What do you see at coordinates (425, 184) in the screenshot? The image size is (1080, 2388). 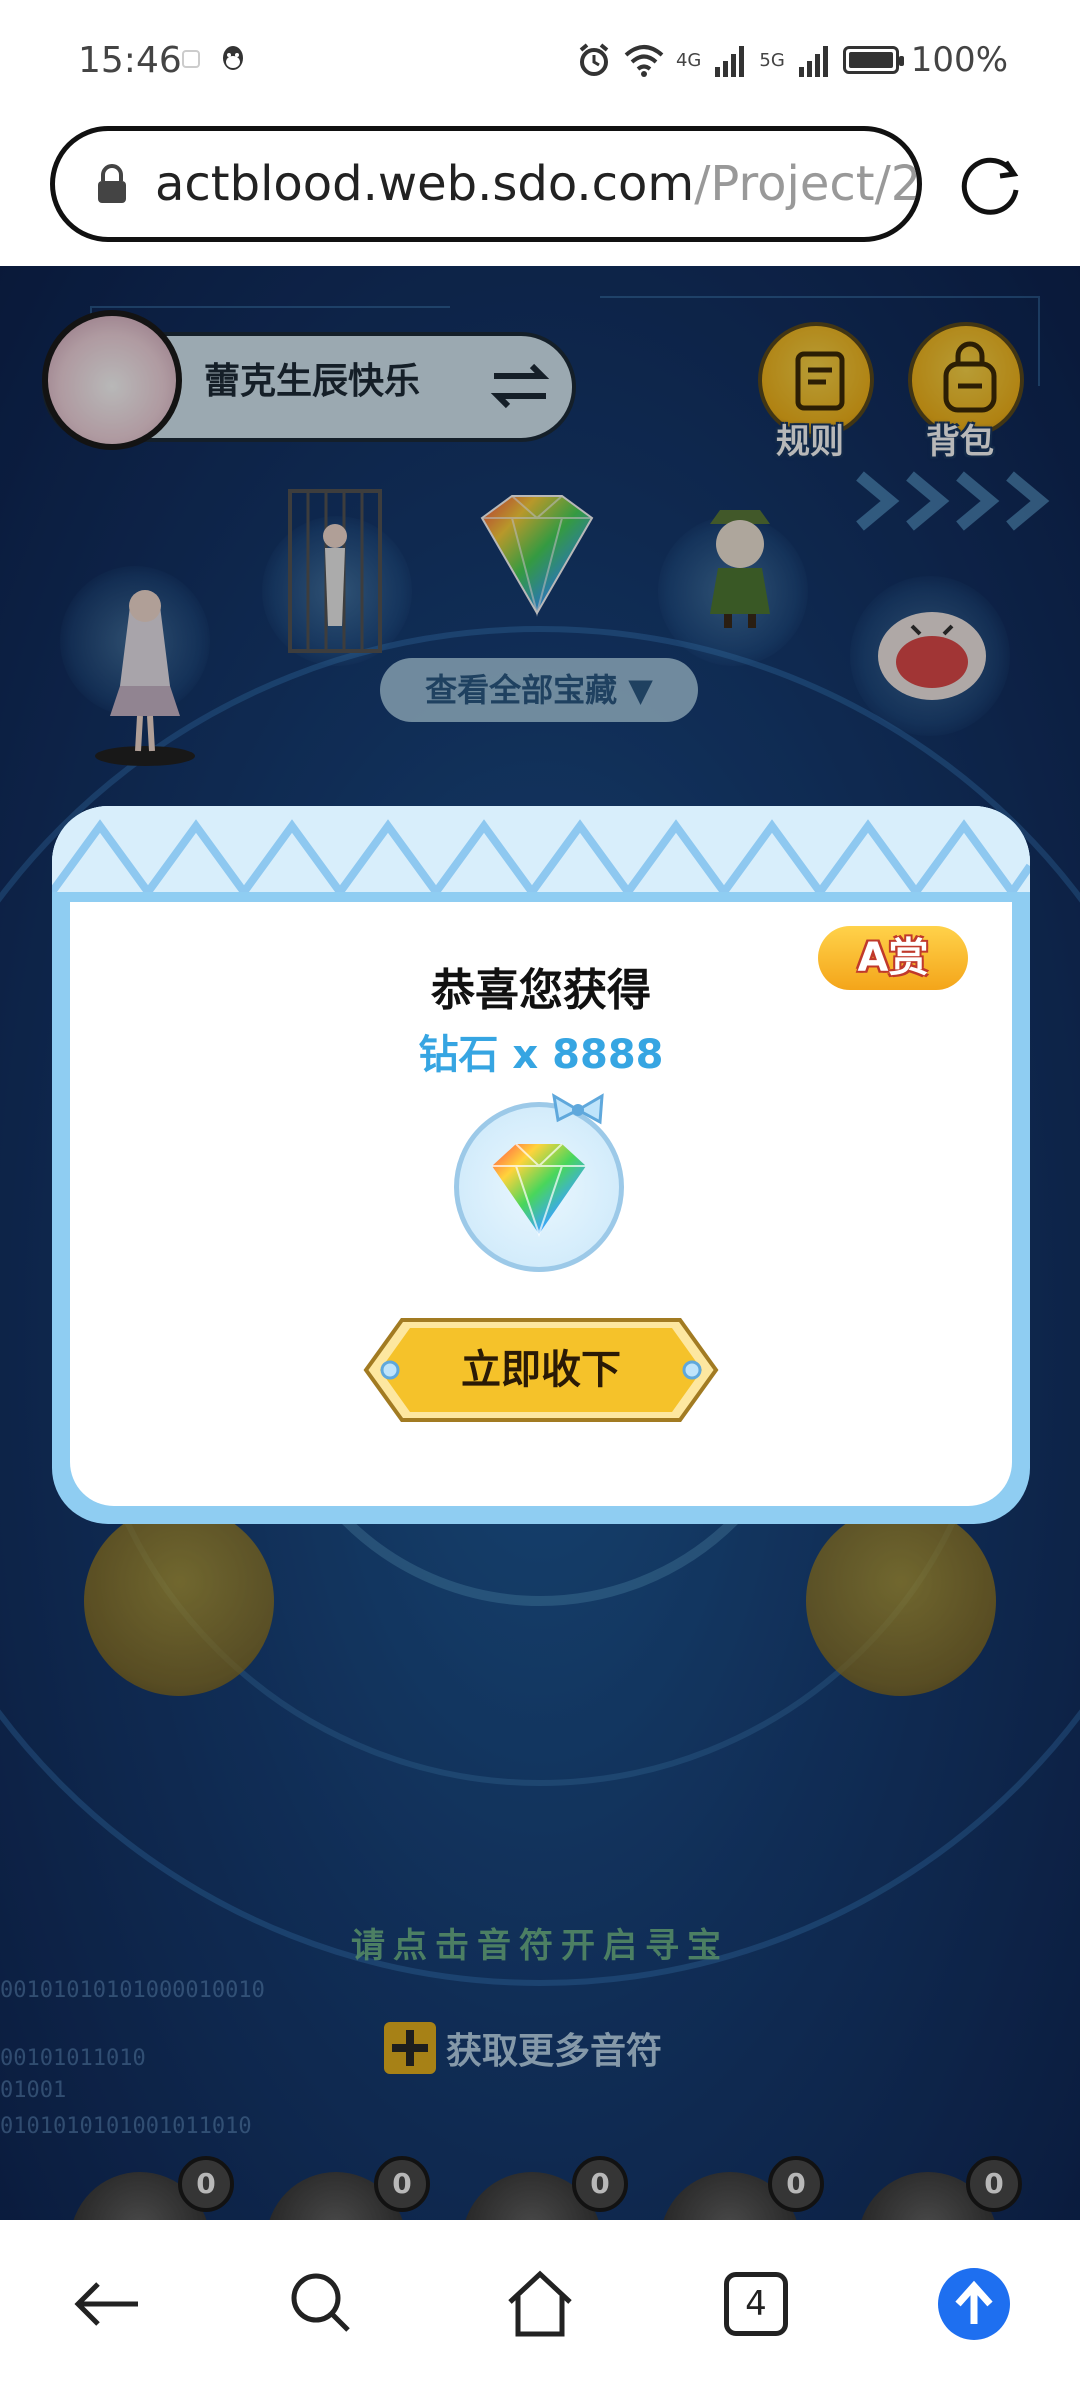 I see `url-host: actblood.web.sdo.com` at bounding box center [425, 184].